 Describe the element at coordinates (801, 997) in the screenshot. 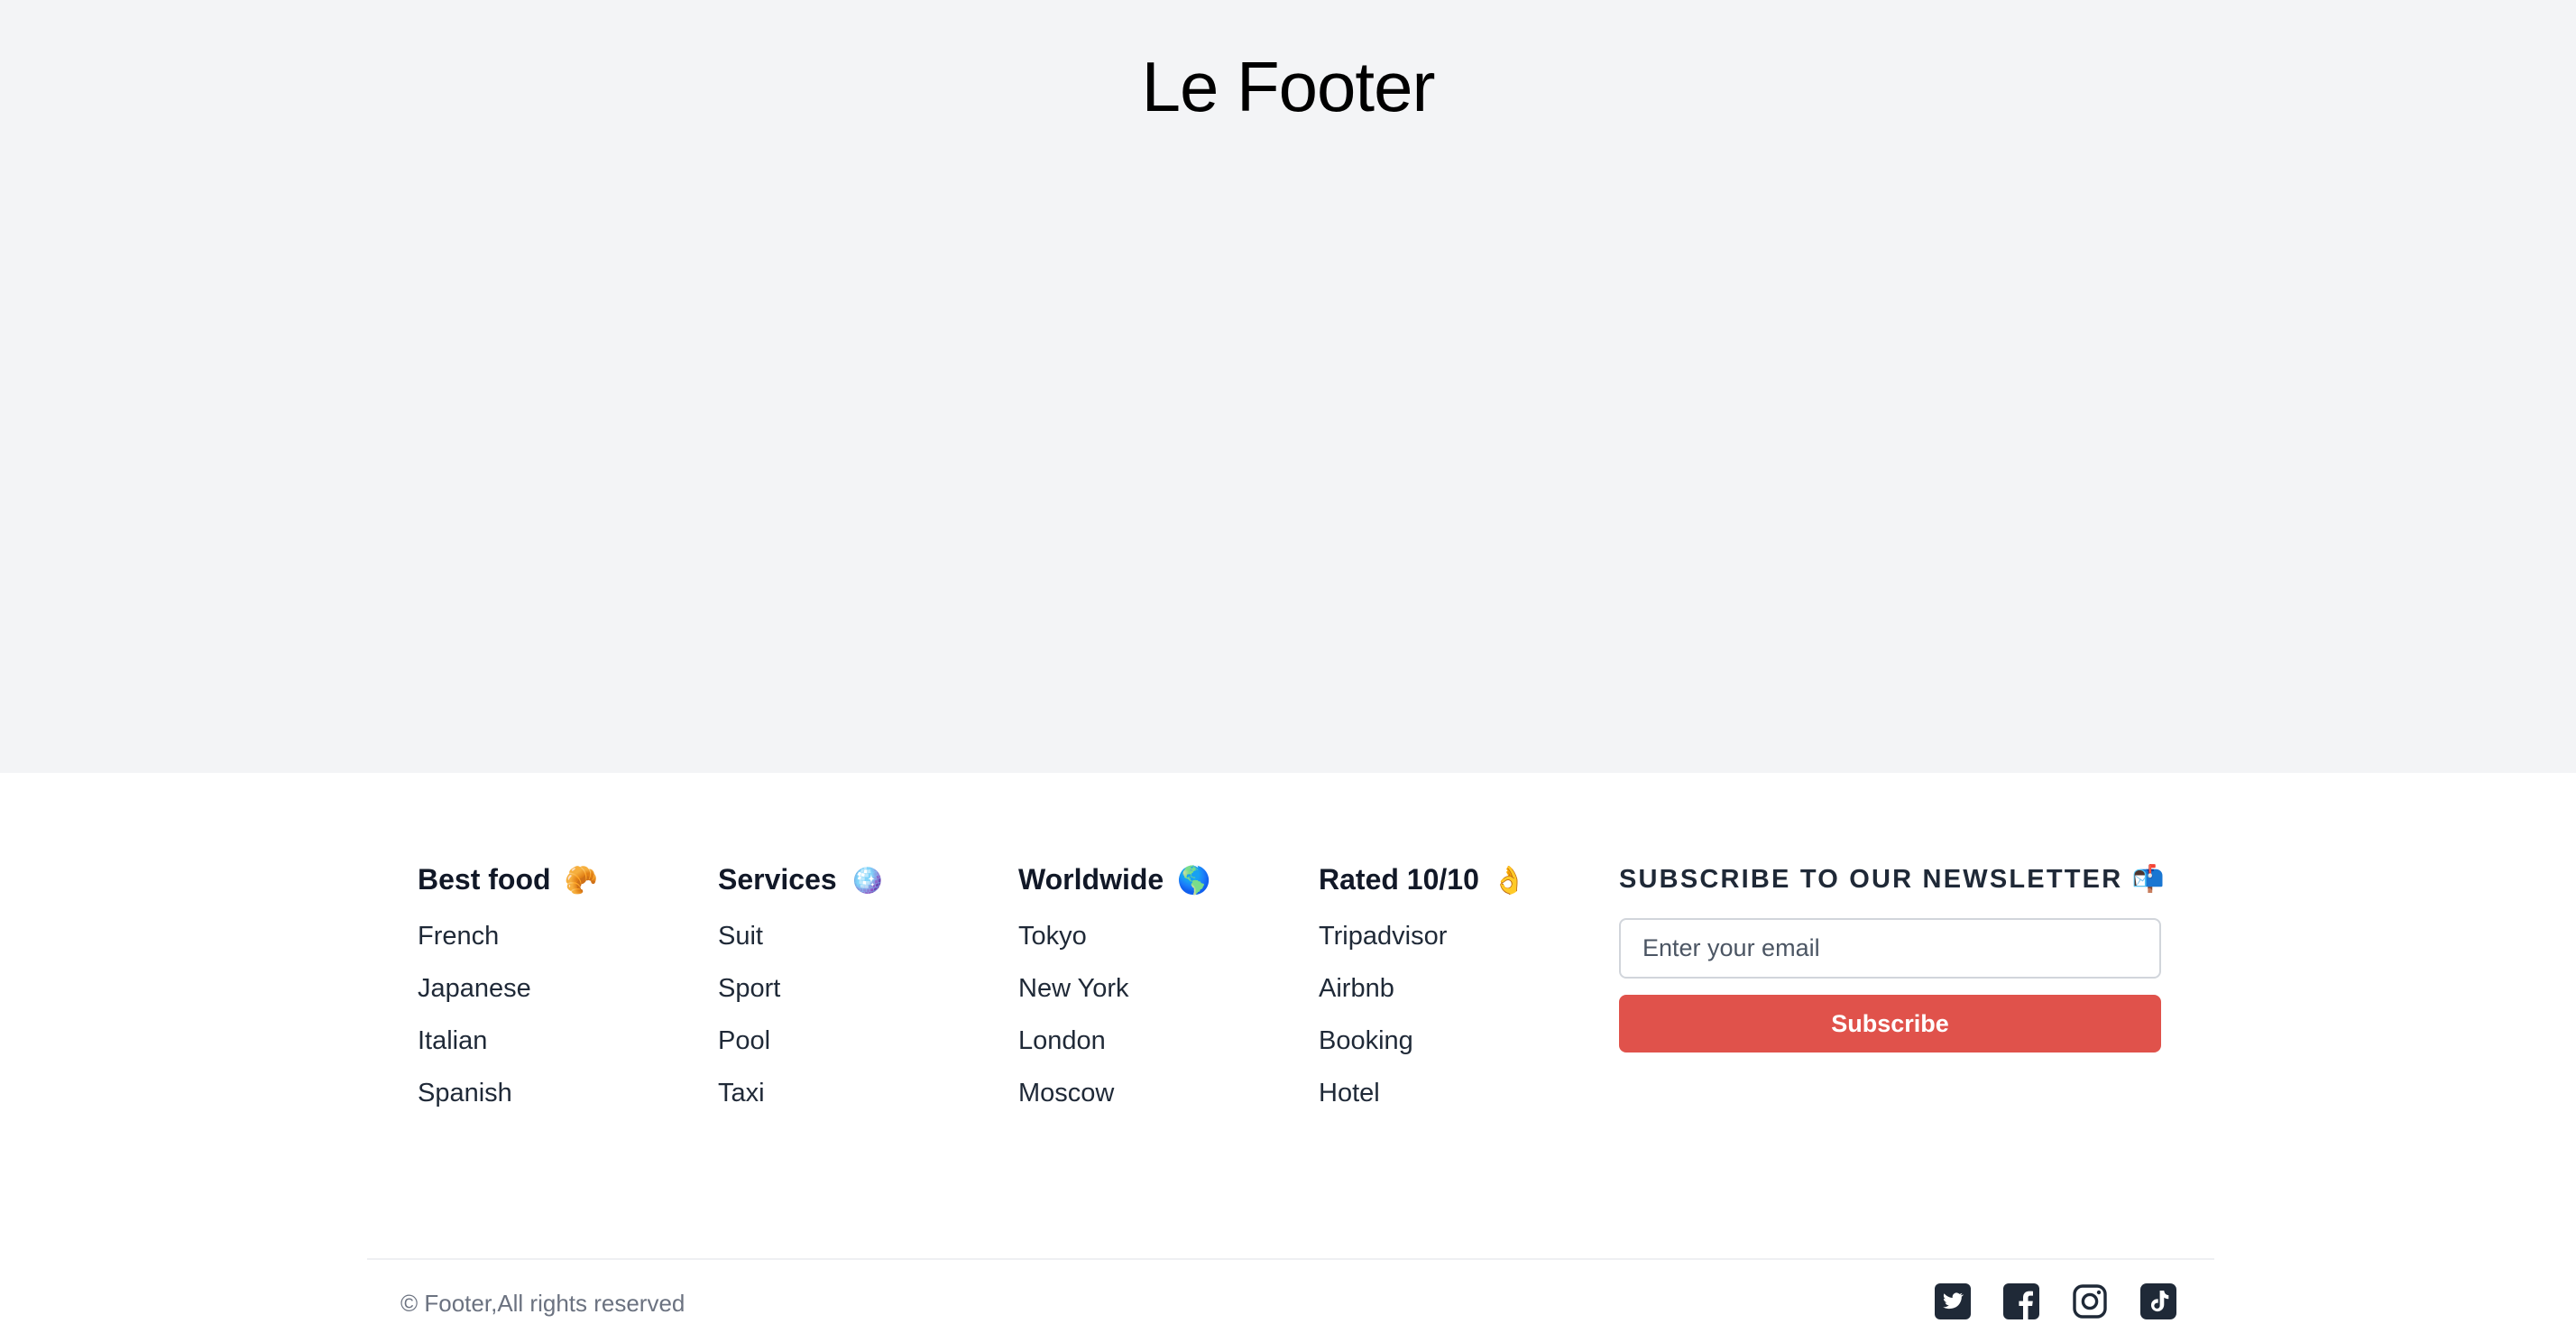

I see `footer-link-sport: Sport` at that location.